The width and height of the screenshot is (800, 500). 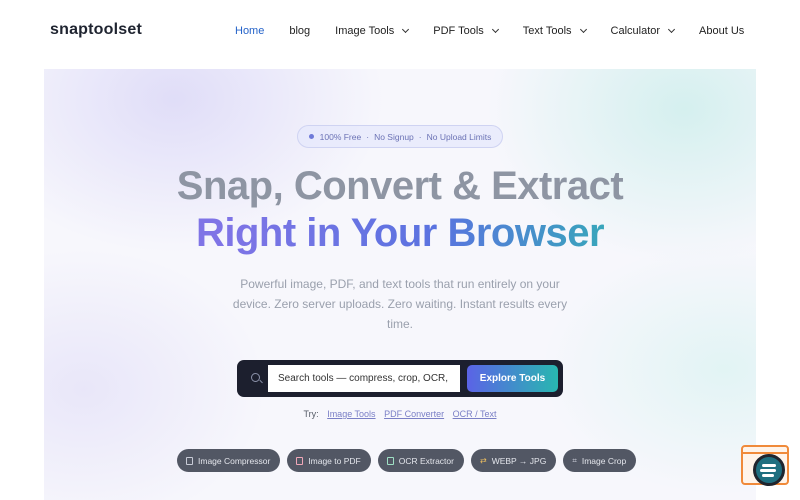 I want to click on hero-title-line1: Snap, Convert & Extract, so click(x=400, y=186).